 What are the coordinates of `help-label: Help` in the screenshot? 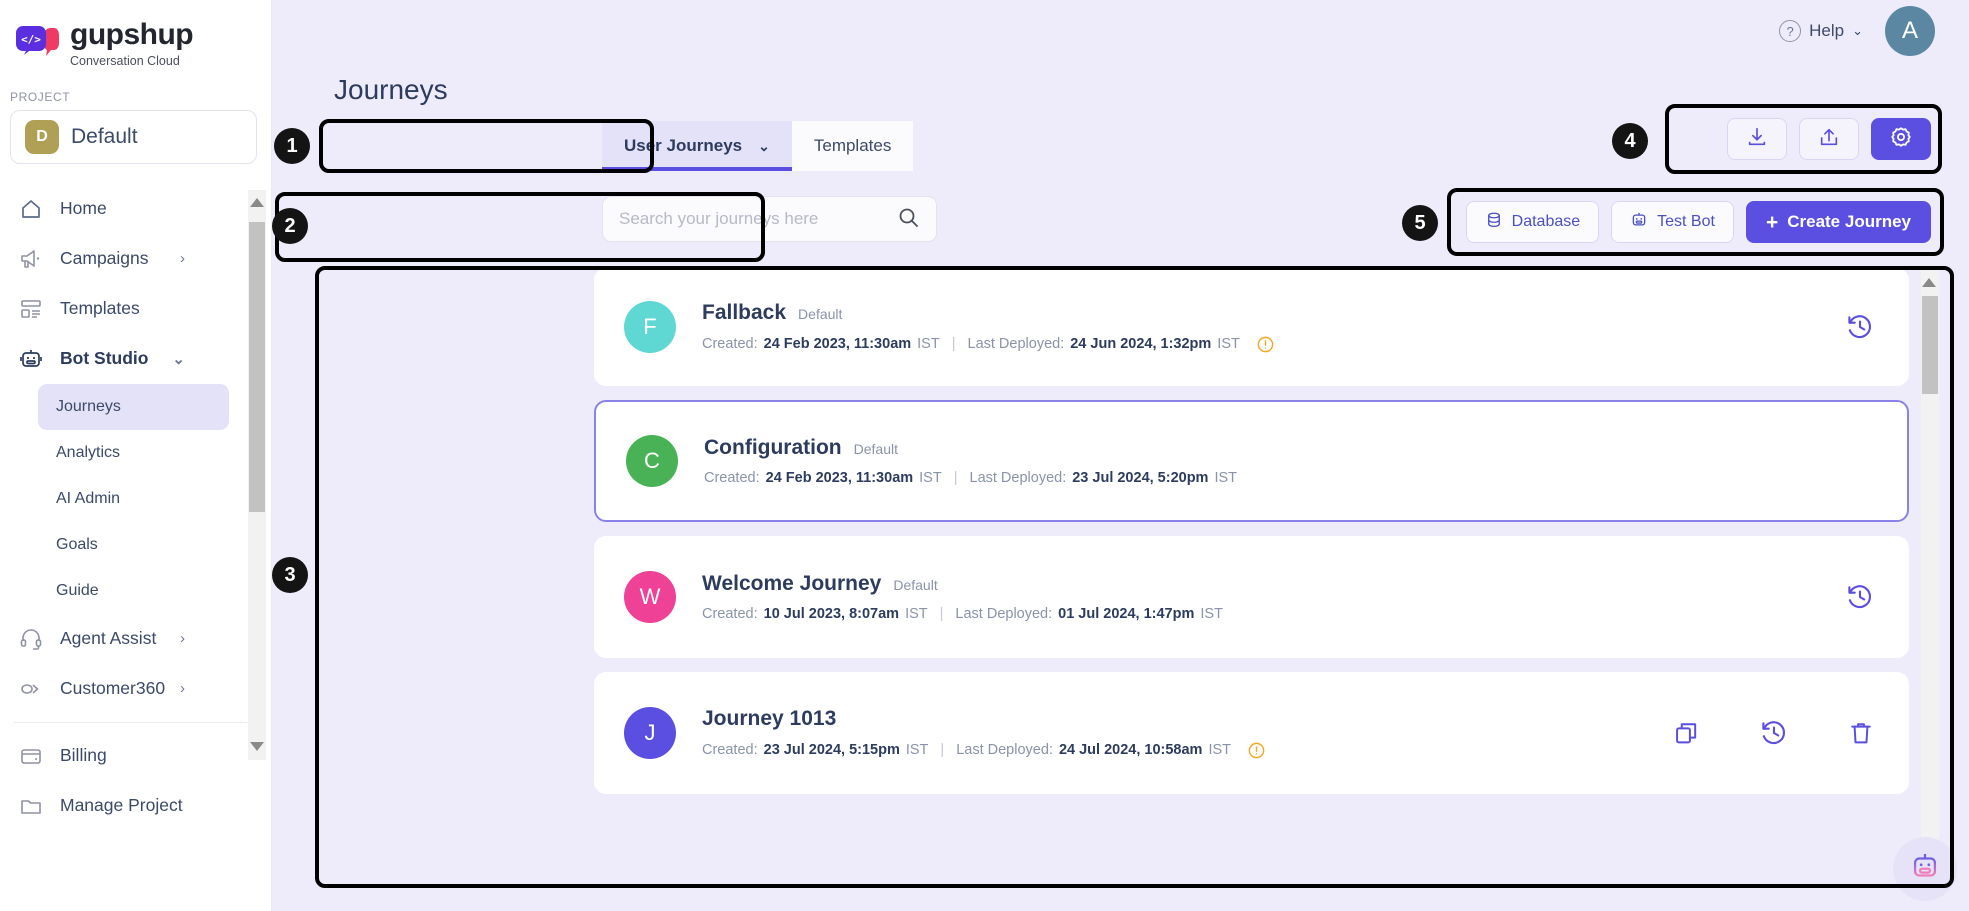 It's located at (1827, 30).